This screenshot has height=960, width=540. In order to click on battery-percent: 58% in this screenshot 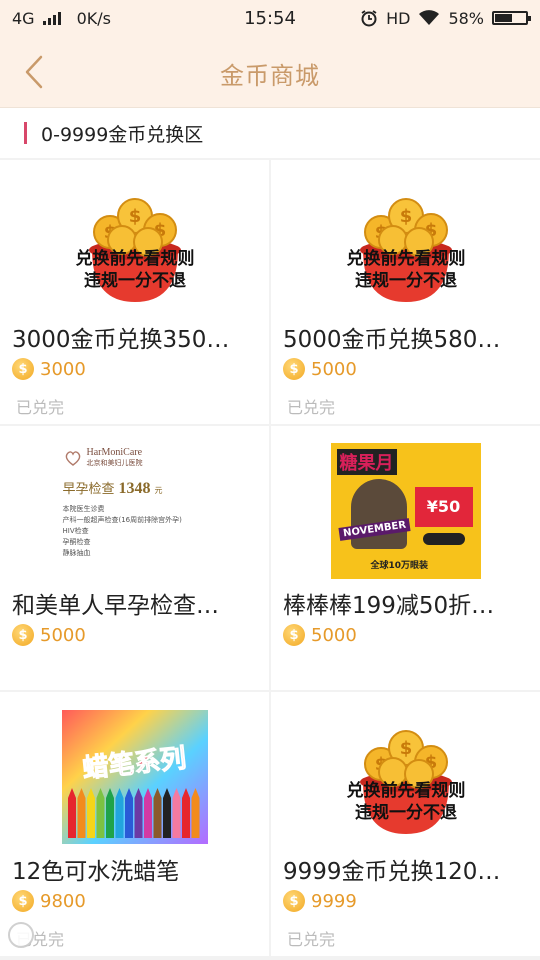, I will do `click(466, 18)`.